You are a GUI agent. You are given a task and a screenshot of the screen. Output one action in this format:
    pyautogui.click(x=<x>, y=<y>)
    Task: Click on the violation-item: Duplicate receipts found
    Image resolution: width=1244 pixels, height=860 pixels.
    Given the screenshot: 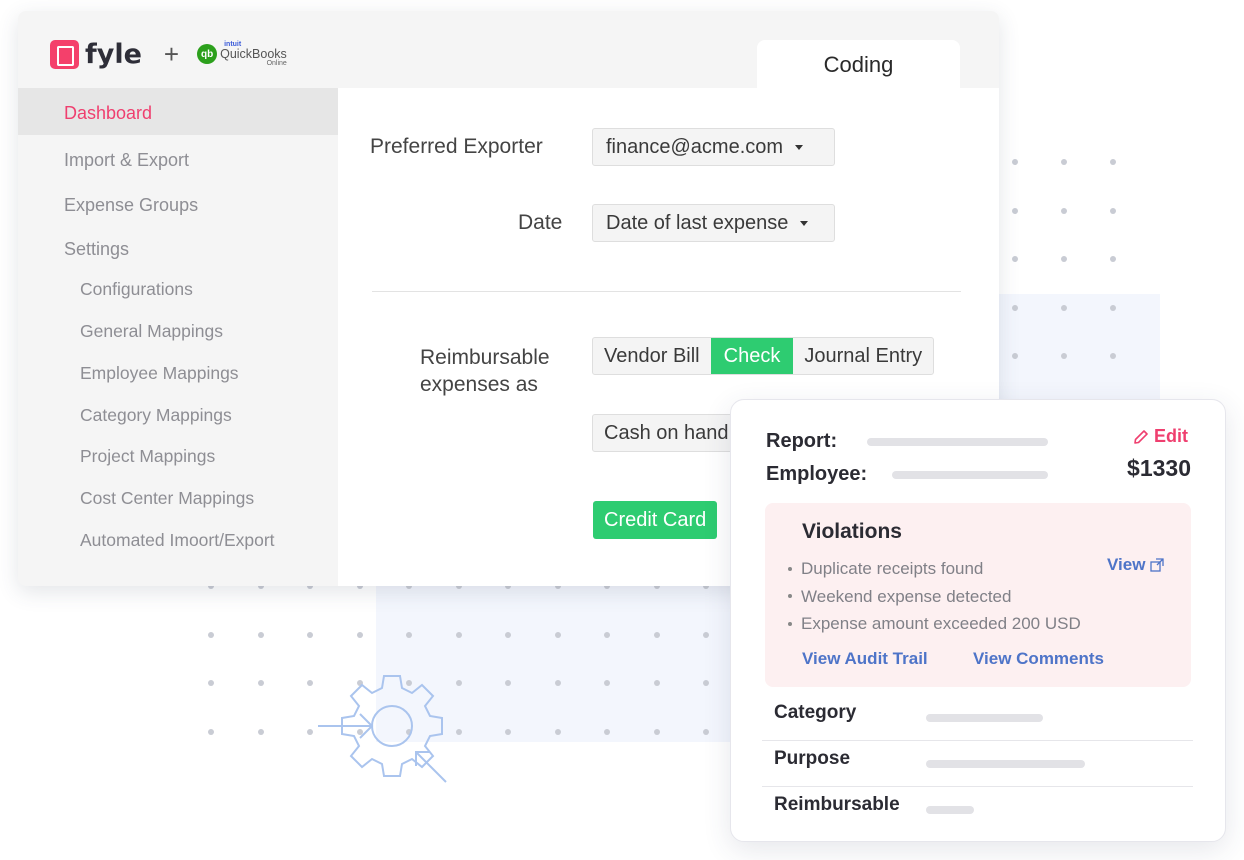 What is the action you would take?
    pyautogui.click(x=934, y=569)
    